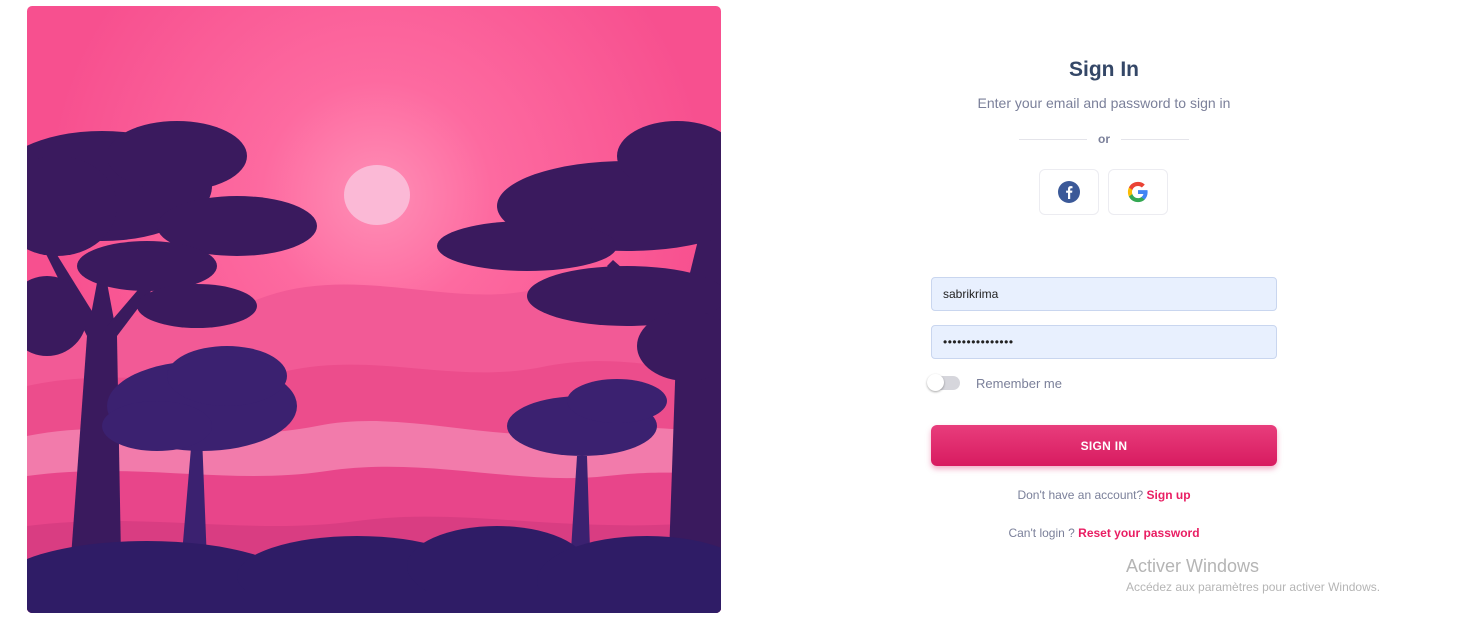 Image resolution: width=1472 pixels, height=625 pixels. Describe the element at coordinates (1104, 294) in the screenshot. I see `username-input` at that location.